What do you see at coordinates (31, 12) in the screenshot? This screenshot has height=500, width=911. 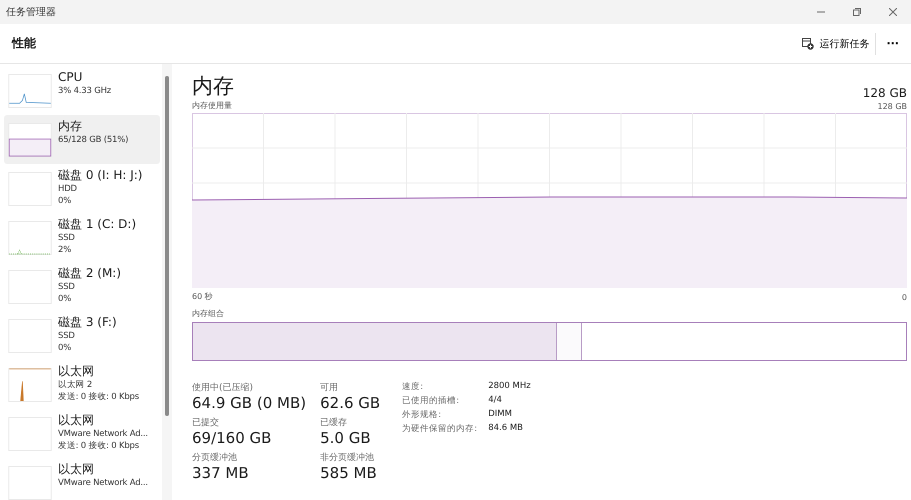 I see `window-title: 任务管理器` at bounding box center [31, 12].